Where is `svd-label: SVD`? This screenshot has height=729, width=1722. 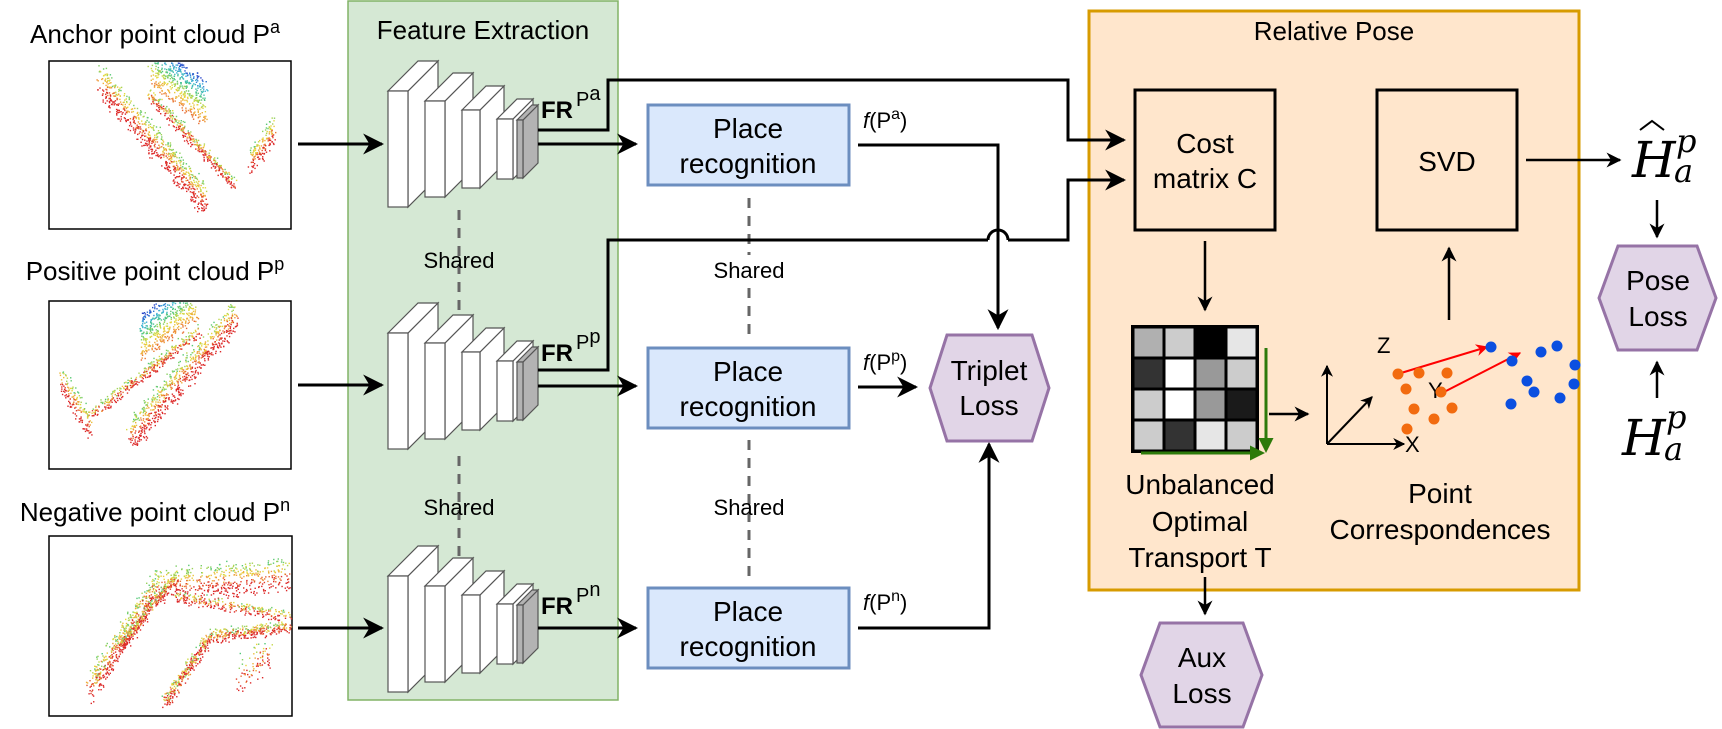
svd-label: SVD is located at coordinates (1447, 161).